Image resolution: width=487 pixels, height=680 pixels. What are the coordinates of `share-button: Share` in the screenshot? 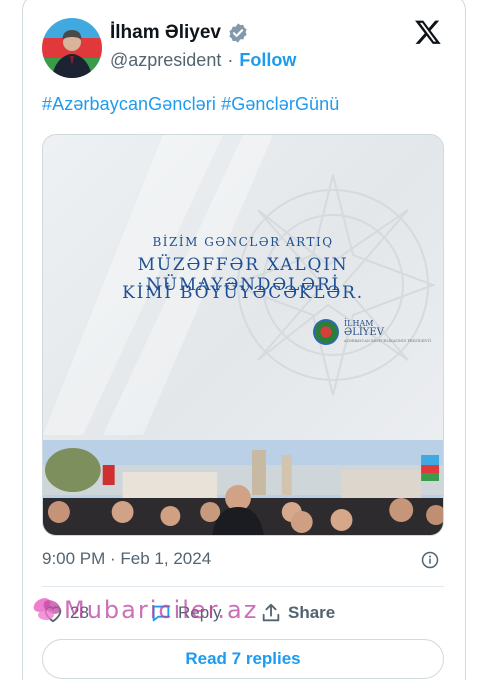 It's located at (297, 613).